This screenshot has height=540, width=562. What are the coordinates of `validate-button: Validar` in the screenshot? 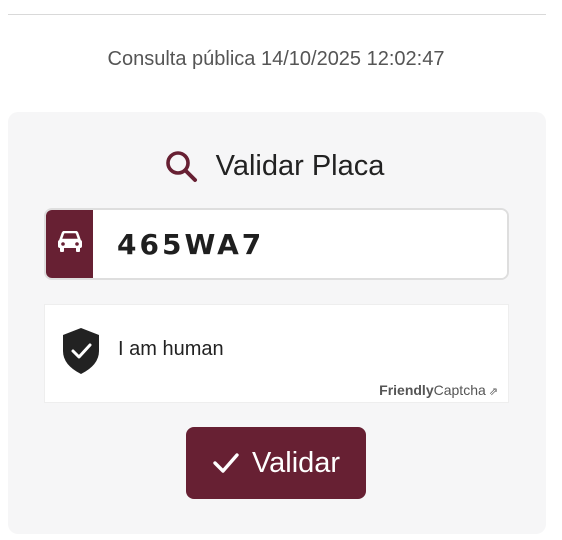 It's located at (276, 463).